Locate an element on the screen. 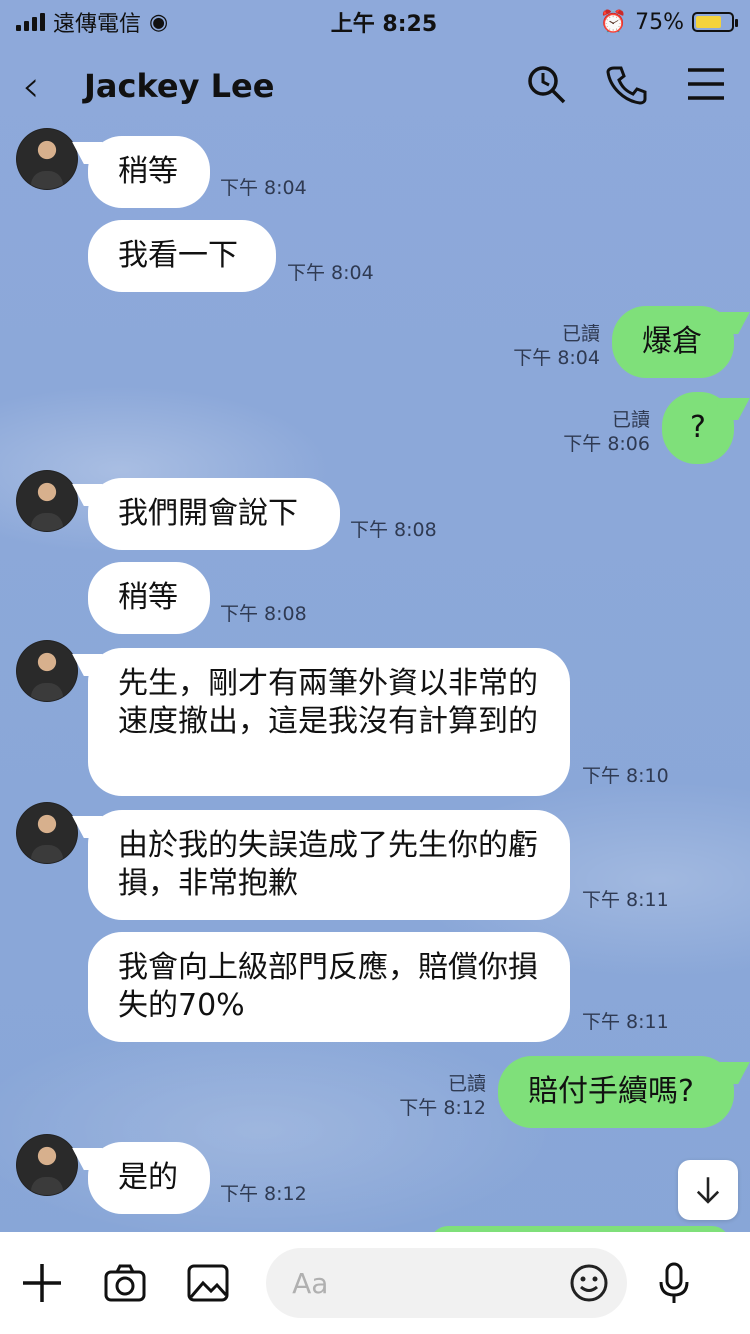 The image size is (750, 1334). menu-icon is located at coordinates (706, 86).